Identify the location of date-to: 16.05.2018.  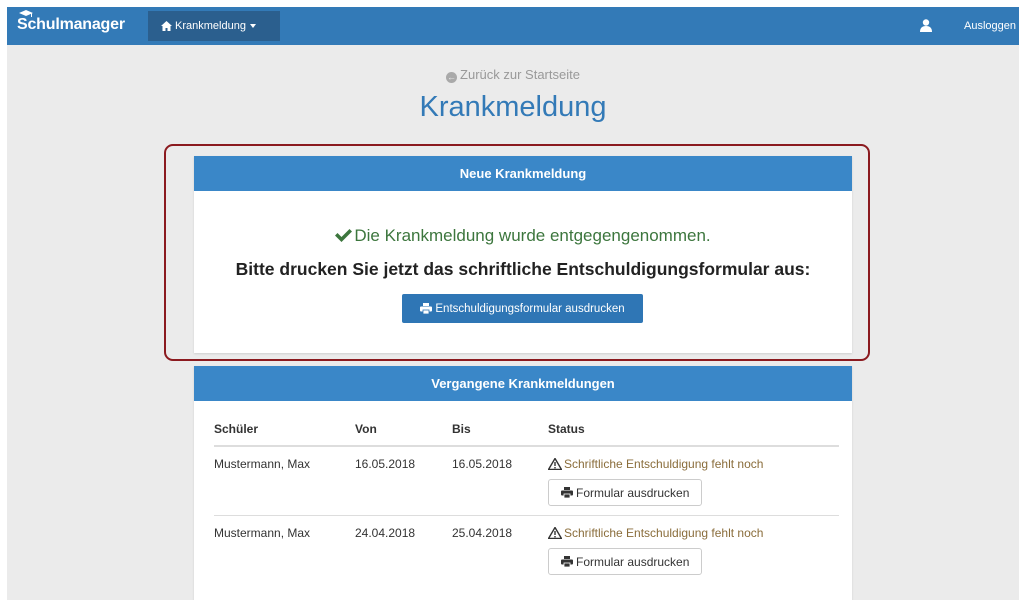
(500, 481).